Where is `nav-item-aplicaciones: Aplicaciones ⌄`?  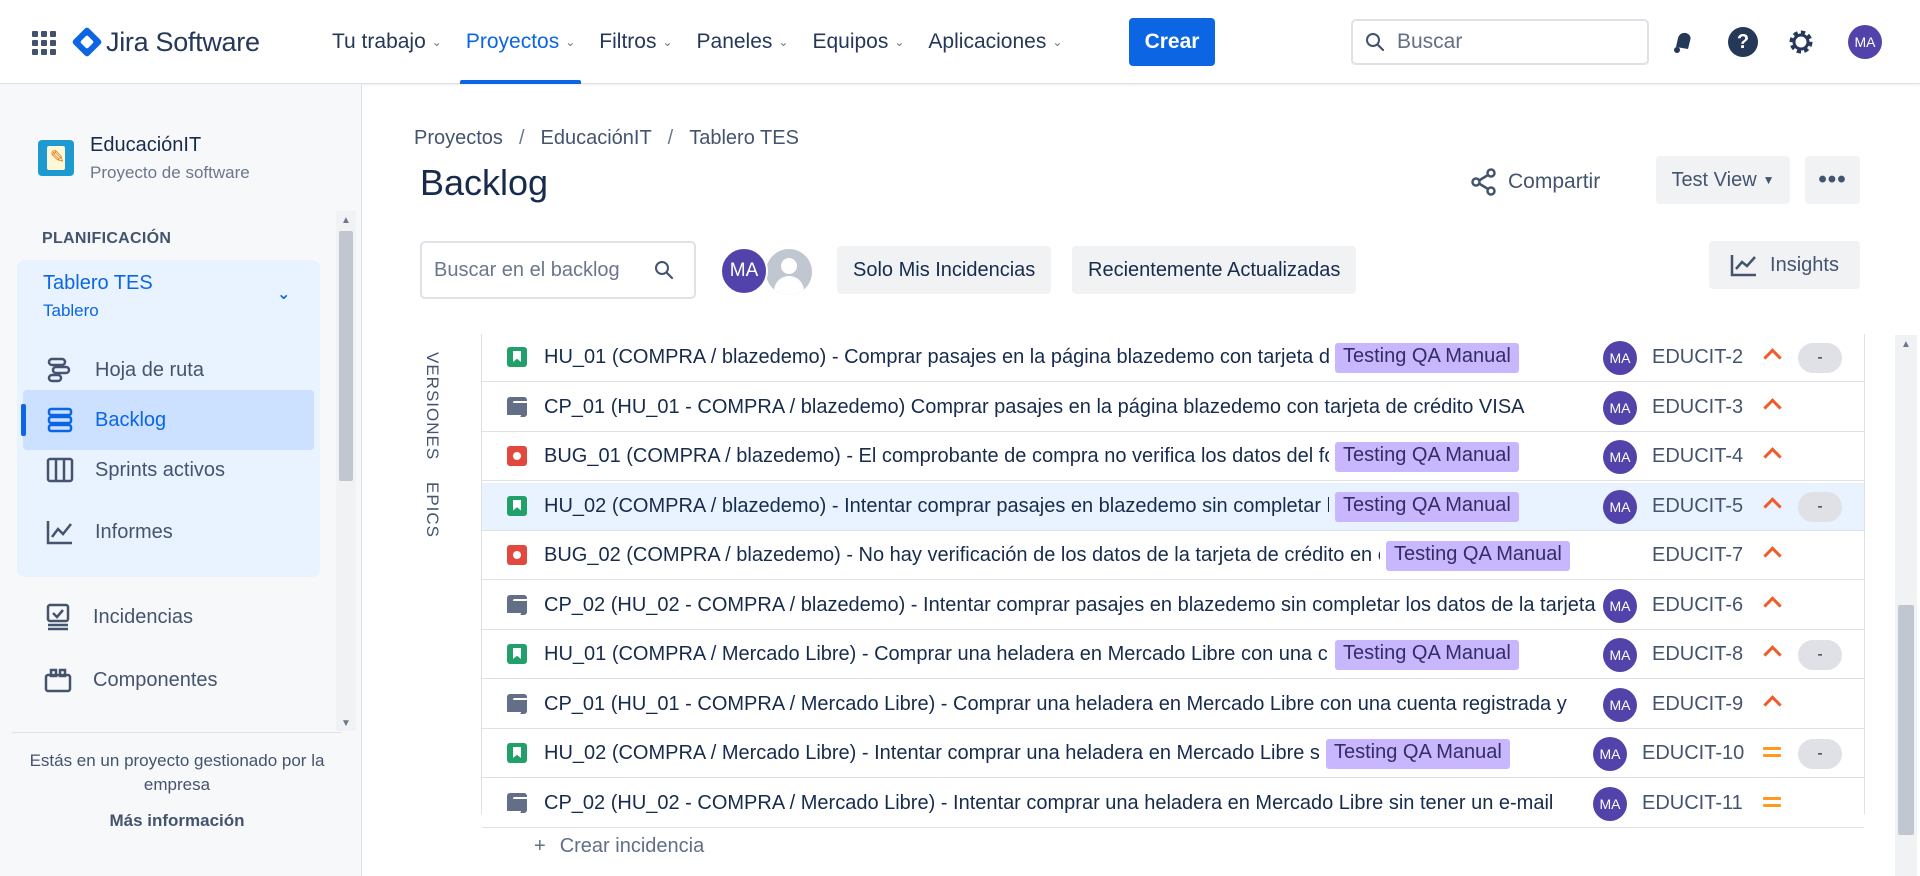 nav-item-aplicaciones: Aplicaciones ⌄ is located at coordinates (995, 42).